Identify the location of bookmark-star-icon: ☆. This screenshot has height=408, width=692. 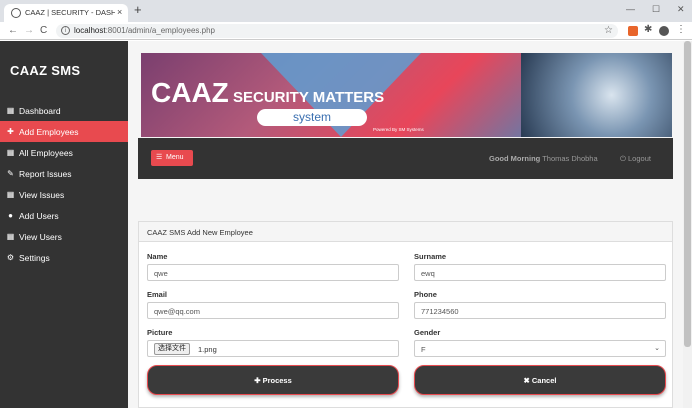
(608, 30).